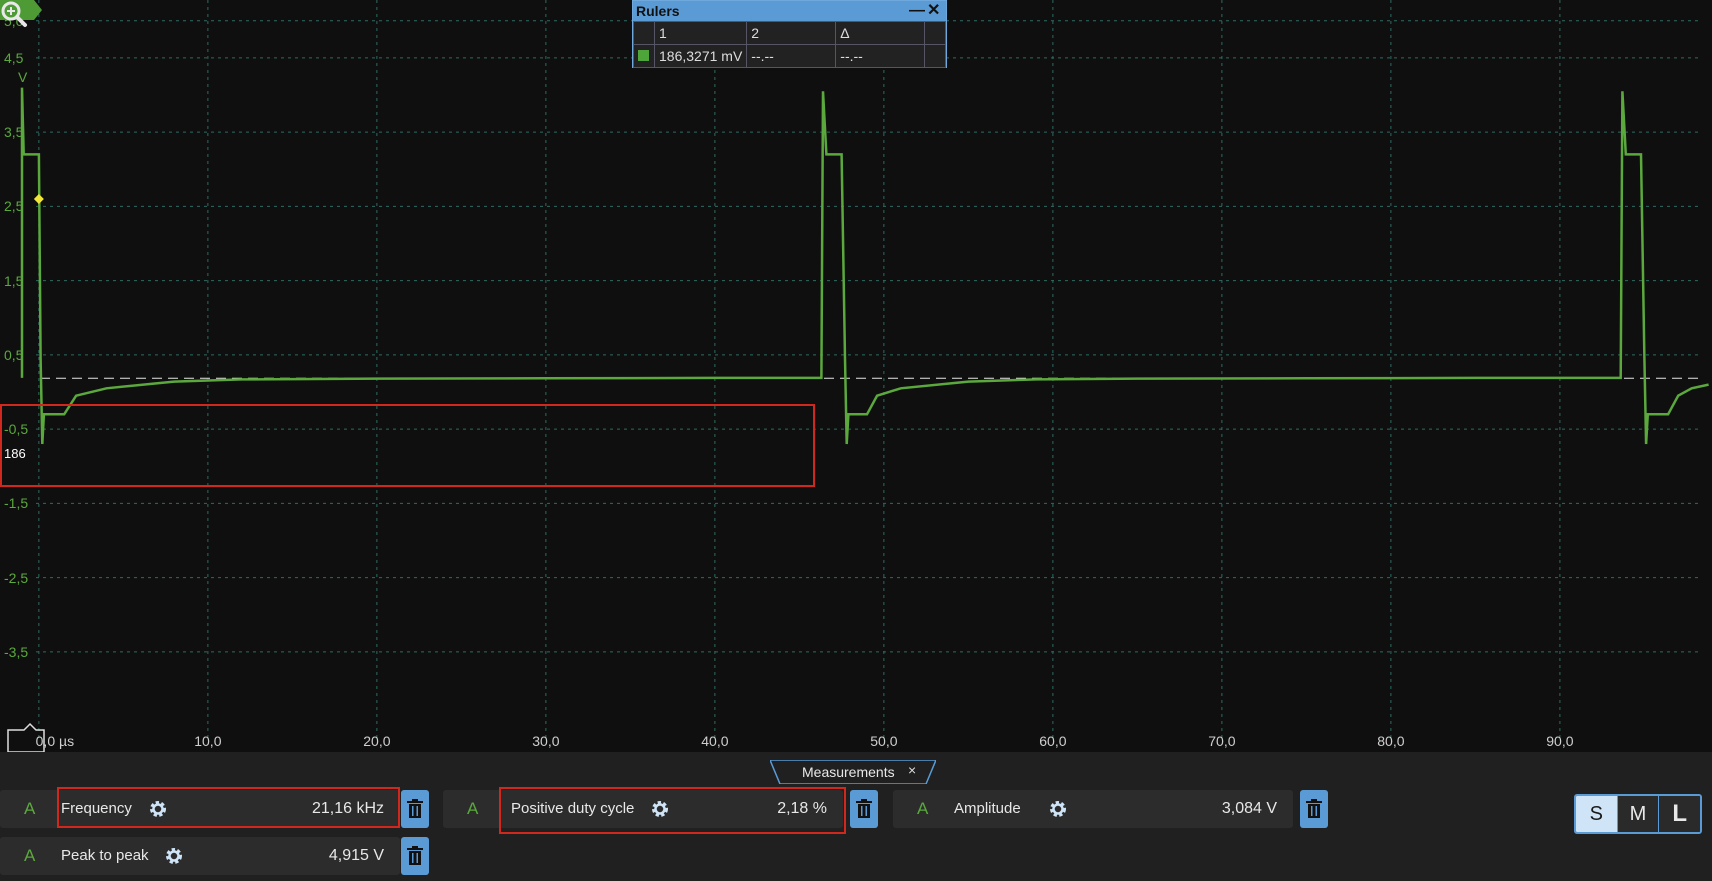 Image resolution: width=1712 pixels, height=881 pixels. What do you see at coordinates (15, 453) in the screenshot?
I see `threshold-cursor-label: 186` at bounding box center [15, 453].